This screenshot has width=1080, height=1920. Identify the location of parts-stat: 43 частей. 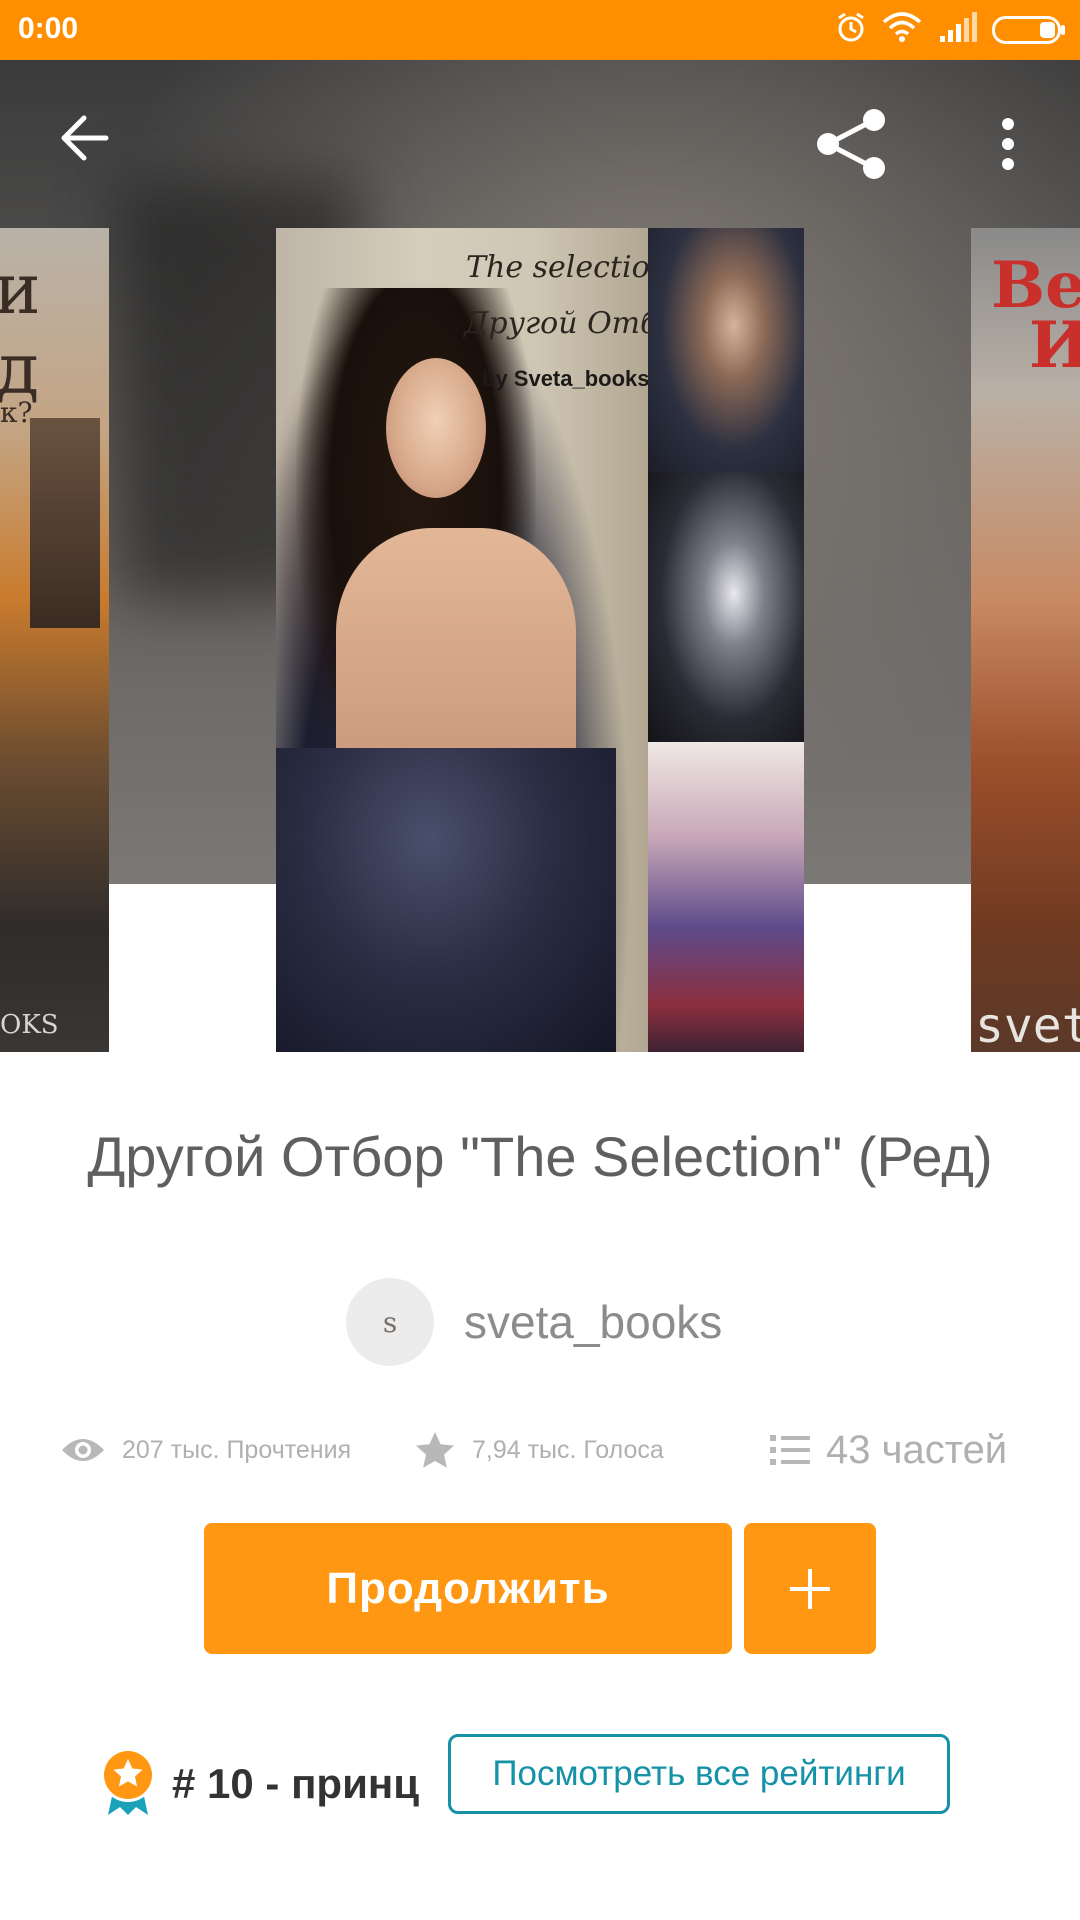
(888, 1450).